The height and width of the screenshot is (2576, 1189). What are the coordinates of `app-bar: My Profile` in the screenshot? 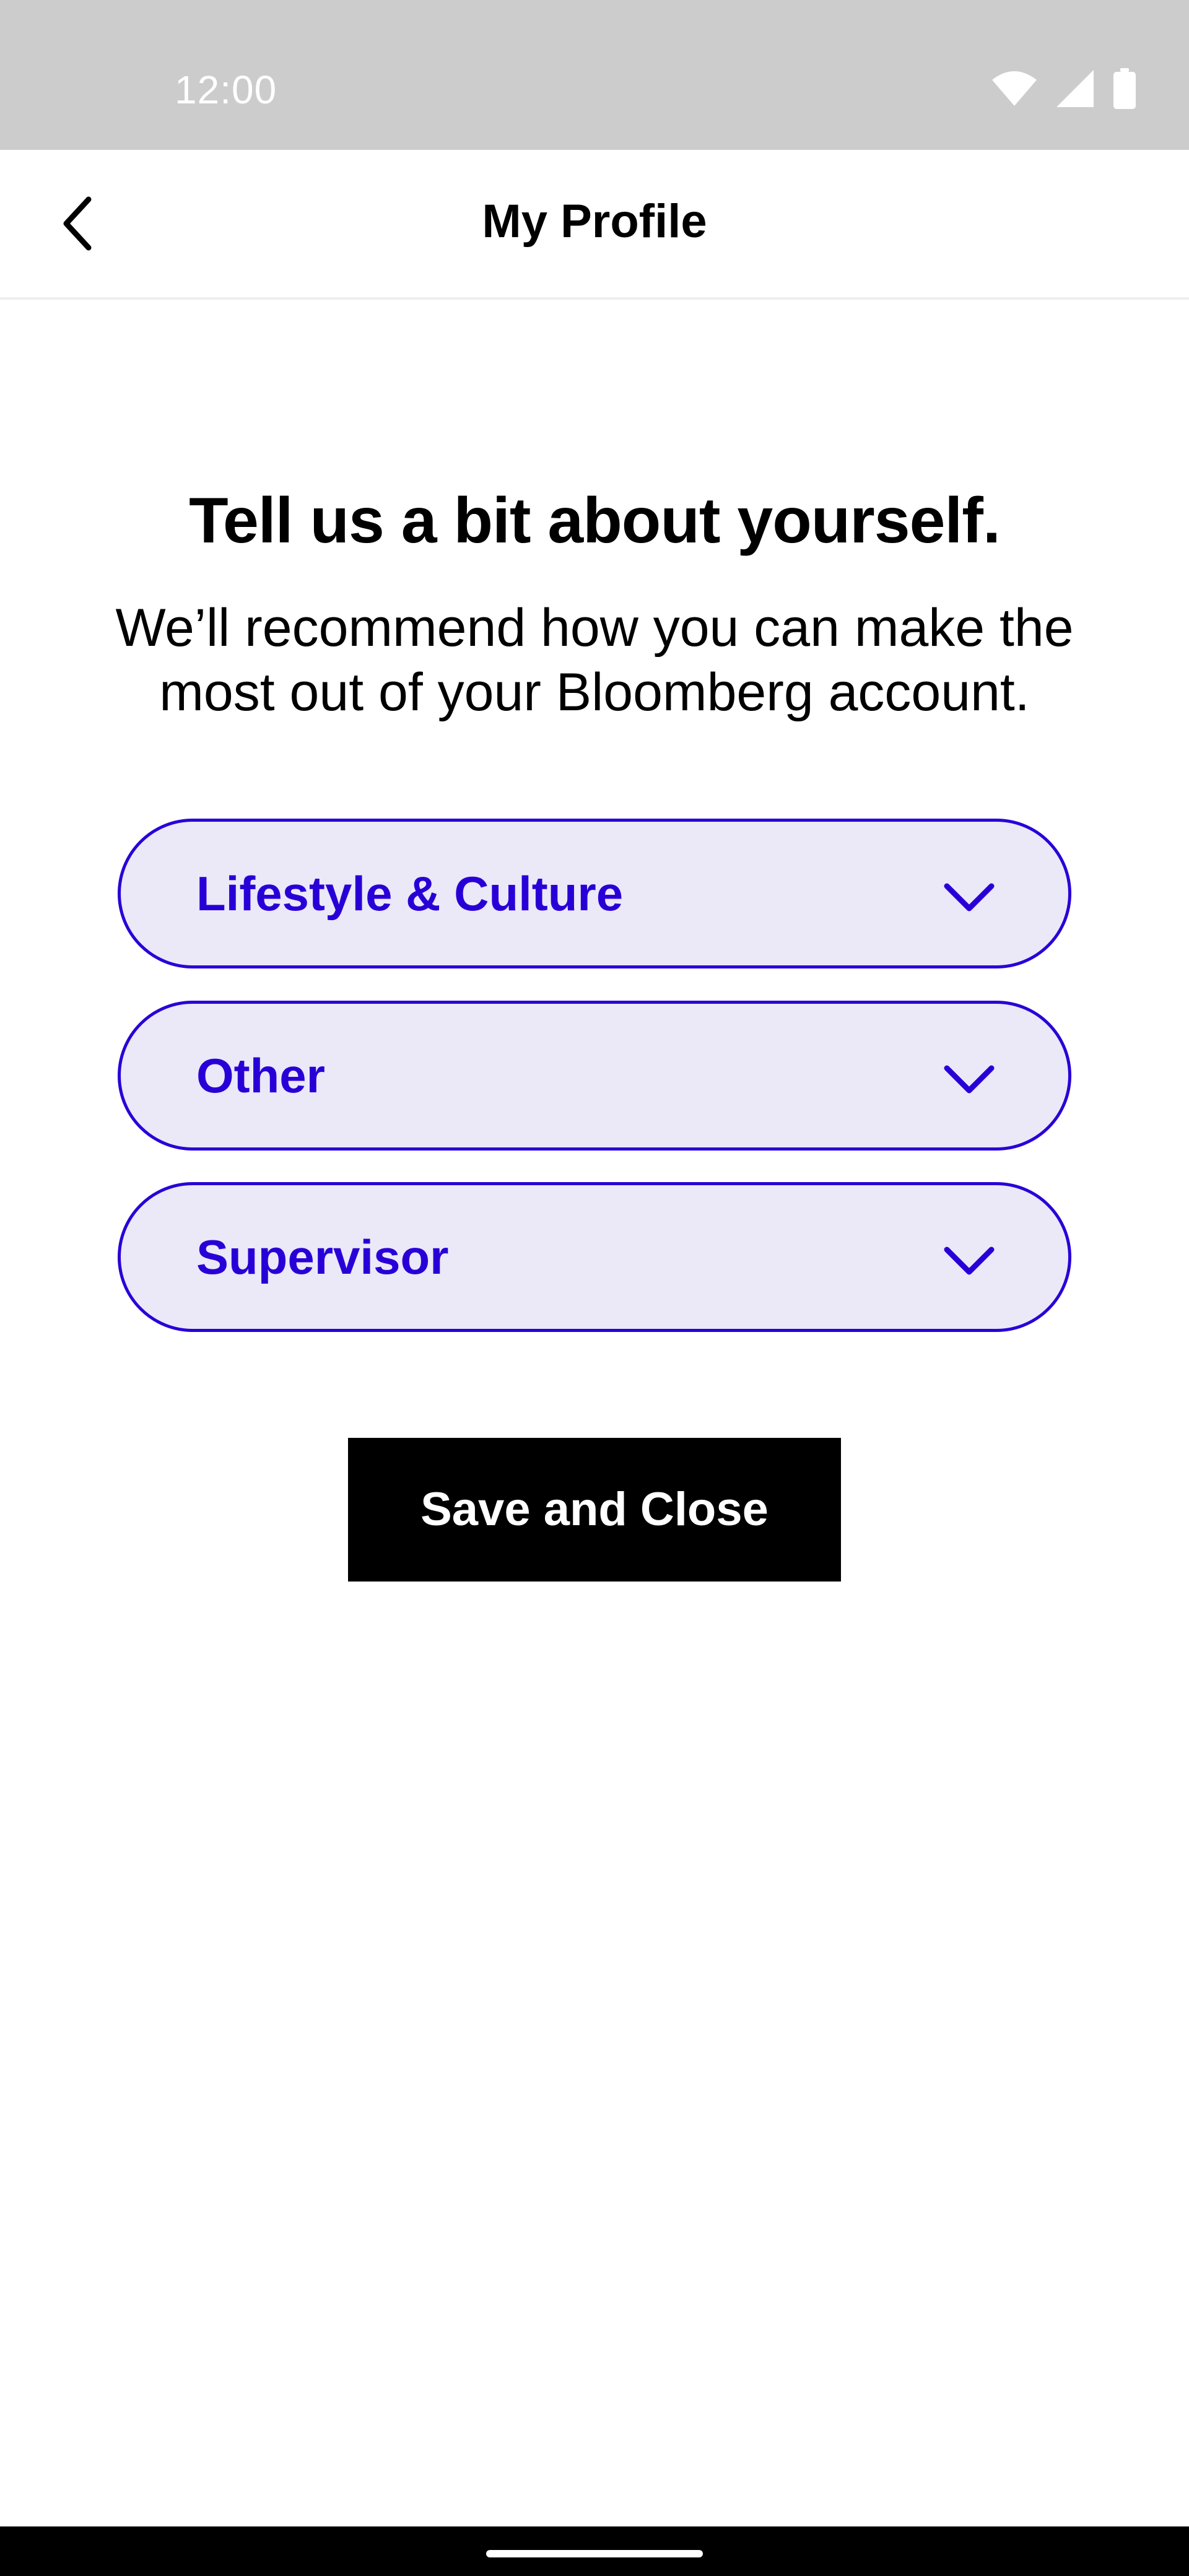 It's located at (594, 225).